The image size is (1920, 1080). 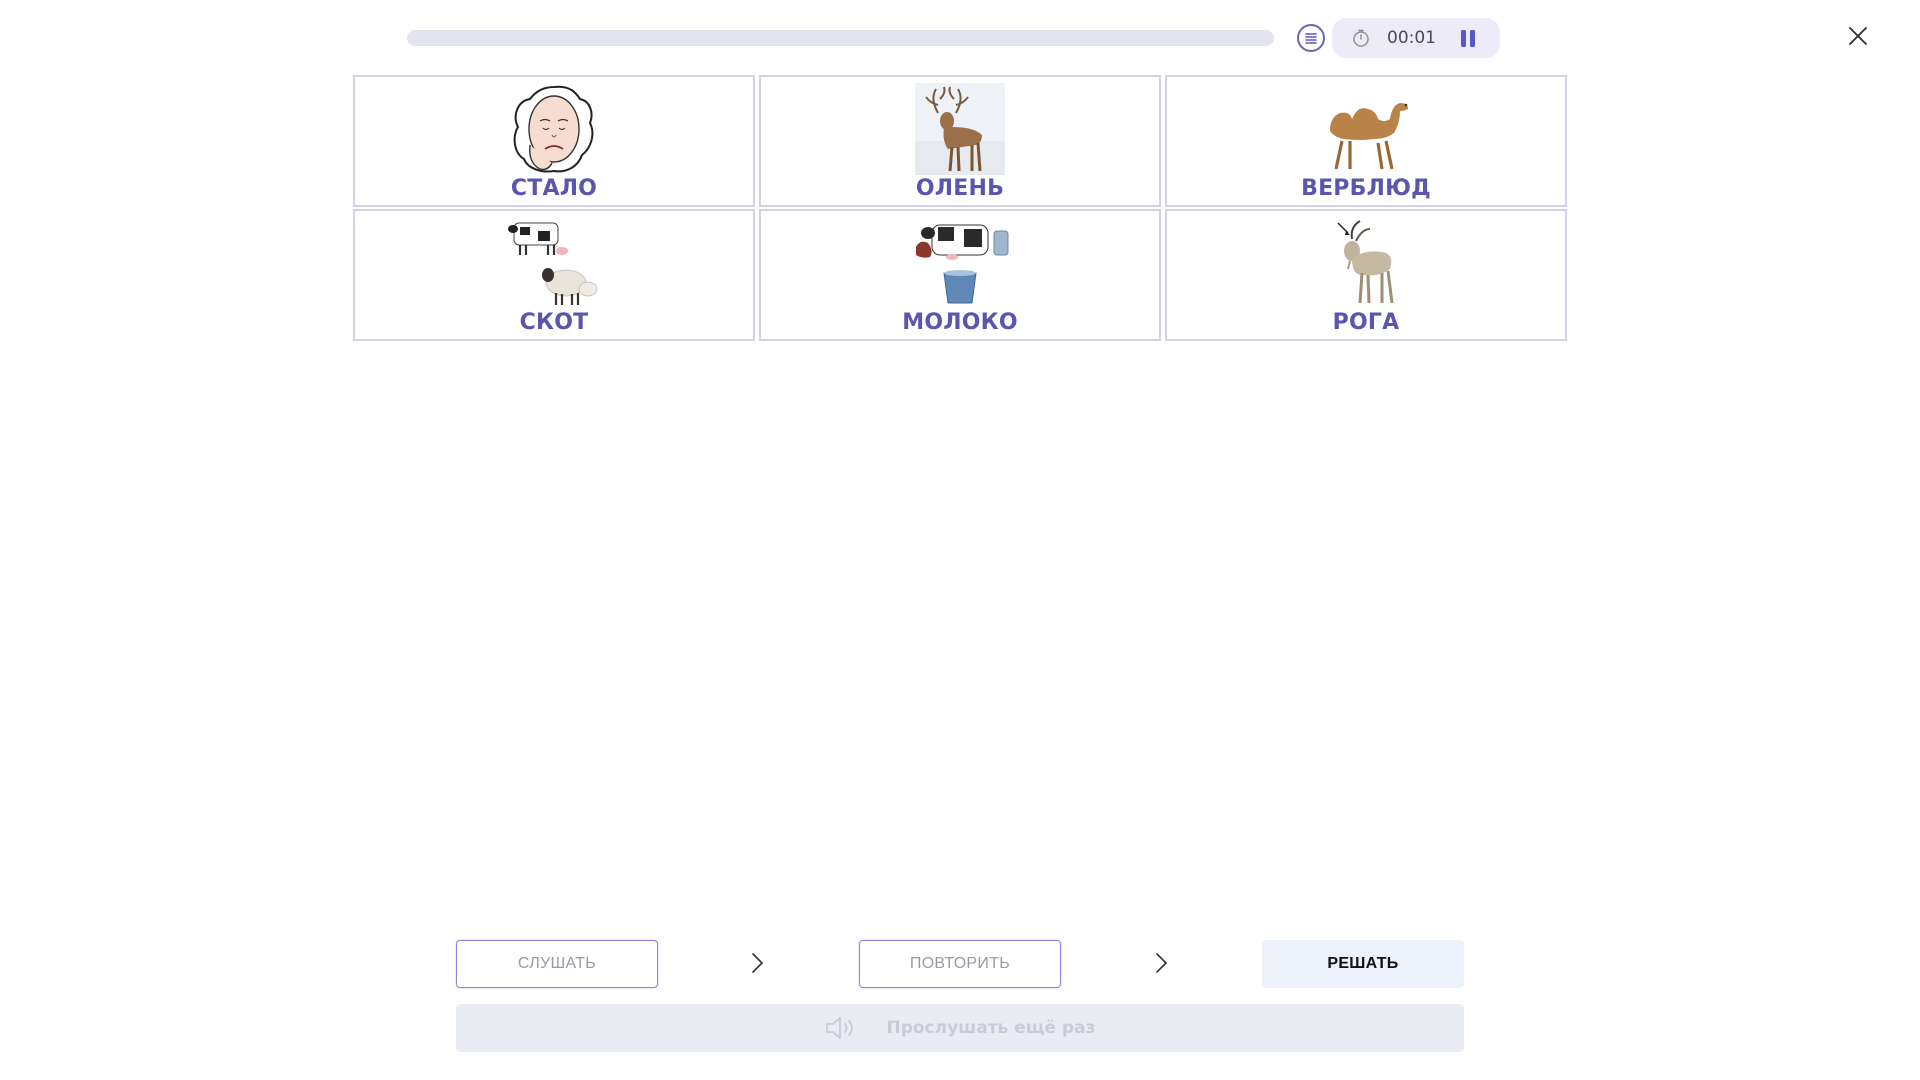 I want to click on task-list-button, so click(x=1311, y=38).